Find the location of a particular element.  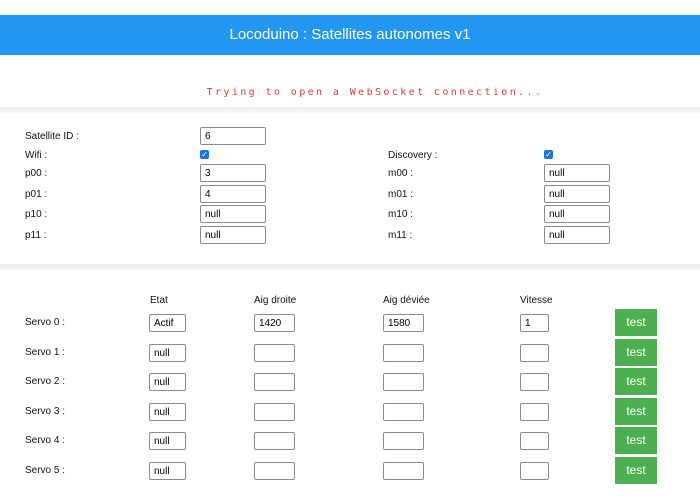

p10-input is located at coordinates (233, 214).